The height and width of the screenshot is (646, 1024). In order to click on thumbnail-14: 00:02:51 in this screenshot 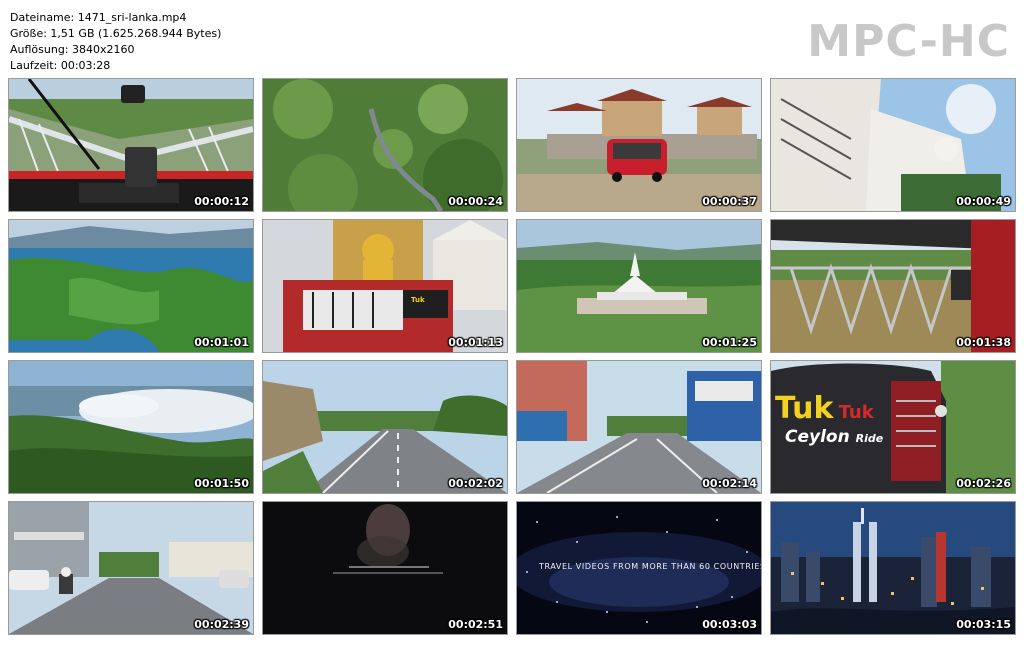, I will do `click(385, 568)`.